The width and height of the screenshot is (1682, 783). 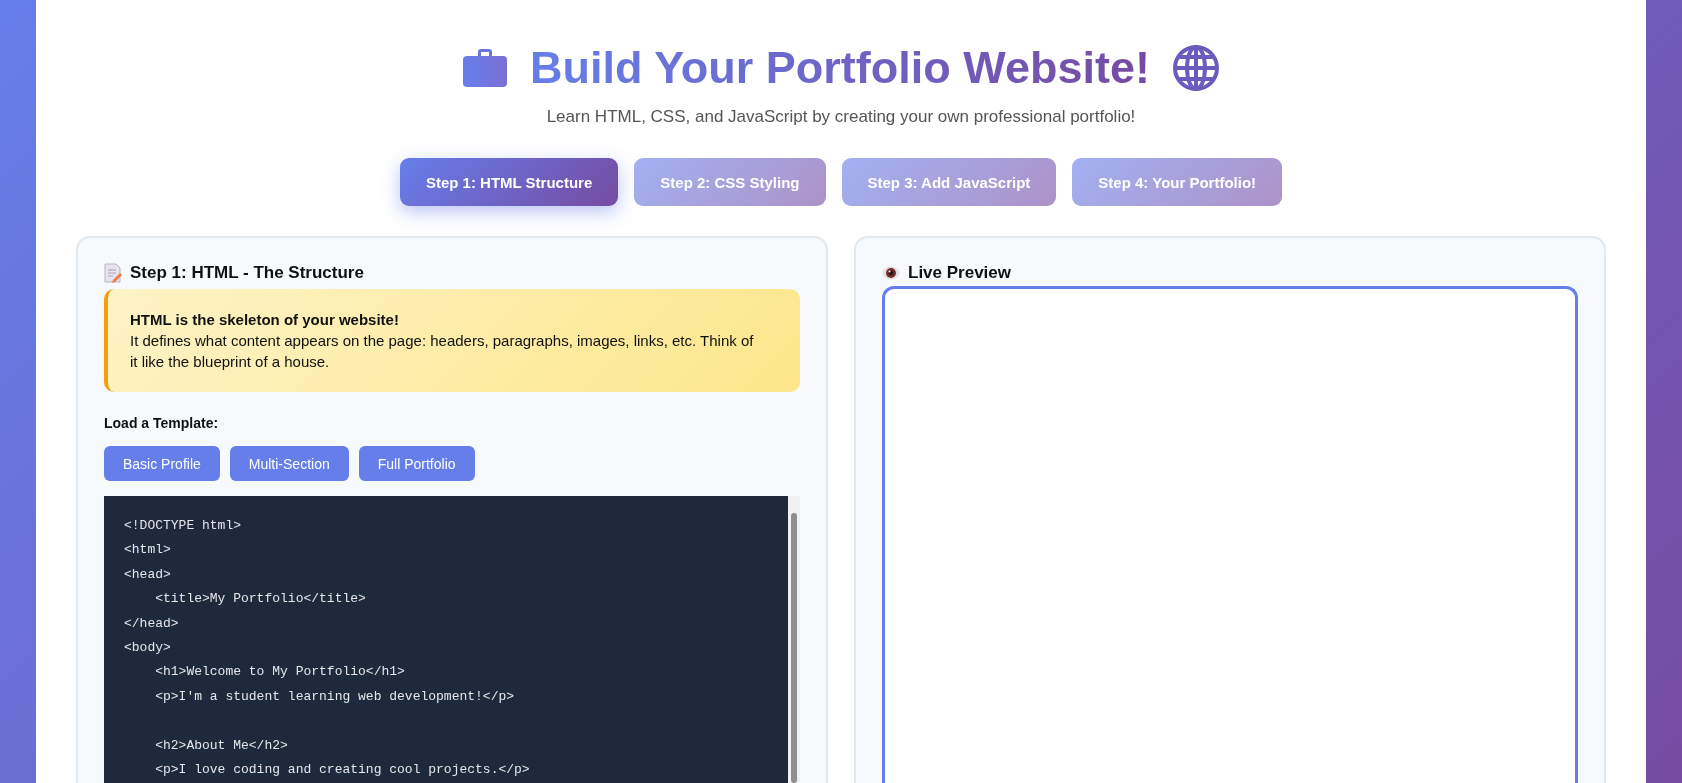 I want to click on code-line: <html>, so click(x=147, y=550).